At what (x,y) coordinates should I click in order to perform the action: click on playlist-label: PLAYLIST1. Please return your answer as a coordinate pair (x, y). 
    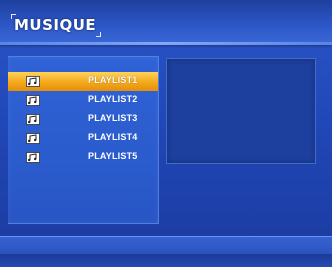
    Looking at the image, I should click on (113, 80).